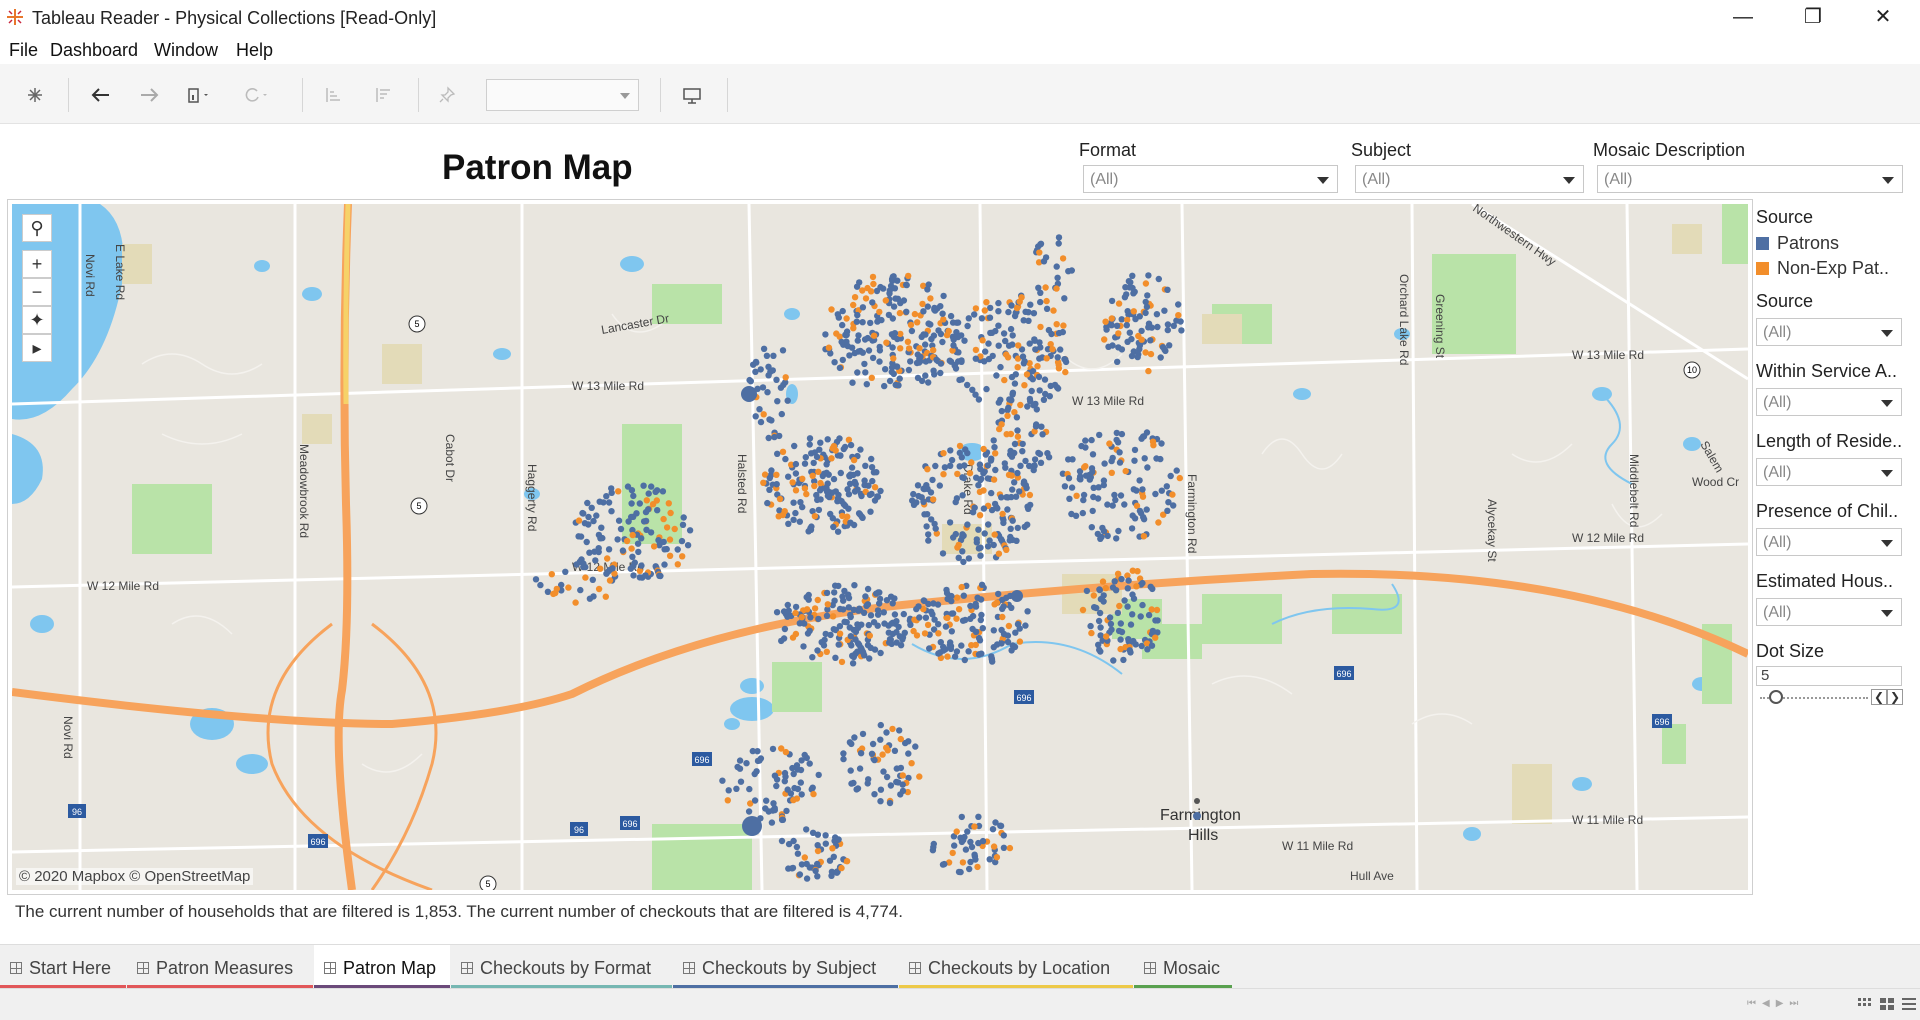 The height and width of the screenshot is (1020, 1920). Describe the element at coordinates (1829, 332) in the screenshot. I see `source-filter-dropdown: (All)` at that location.